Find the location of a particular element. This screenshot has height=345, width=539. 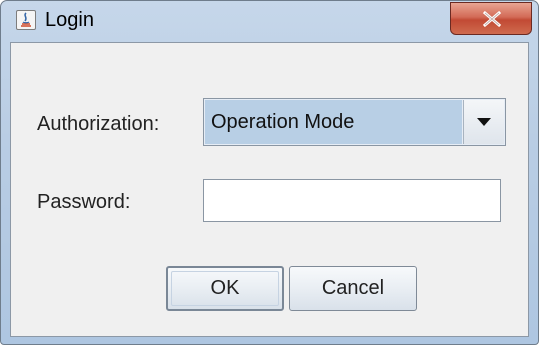

title-bar: Login is located at coordinates (269, 21).